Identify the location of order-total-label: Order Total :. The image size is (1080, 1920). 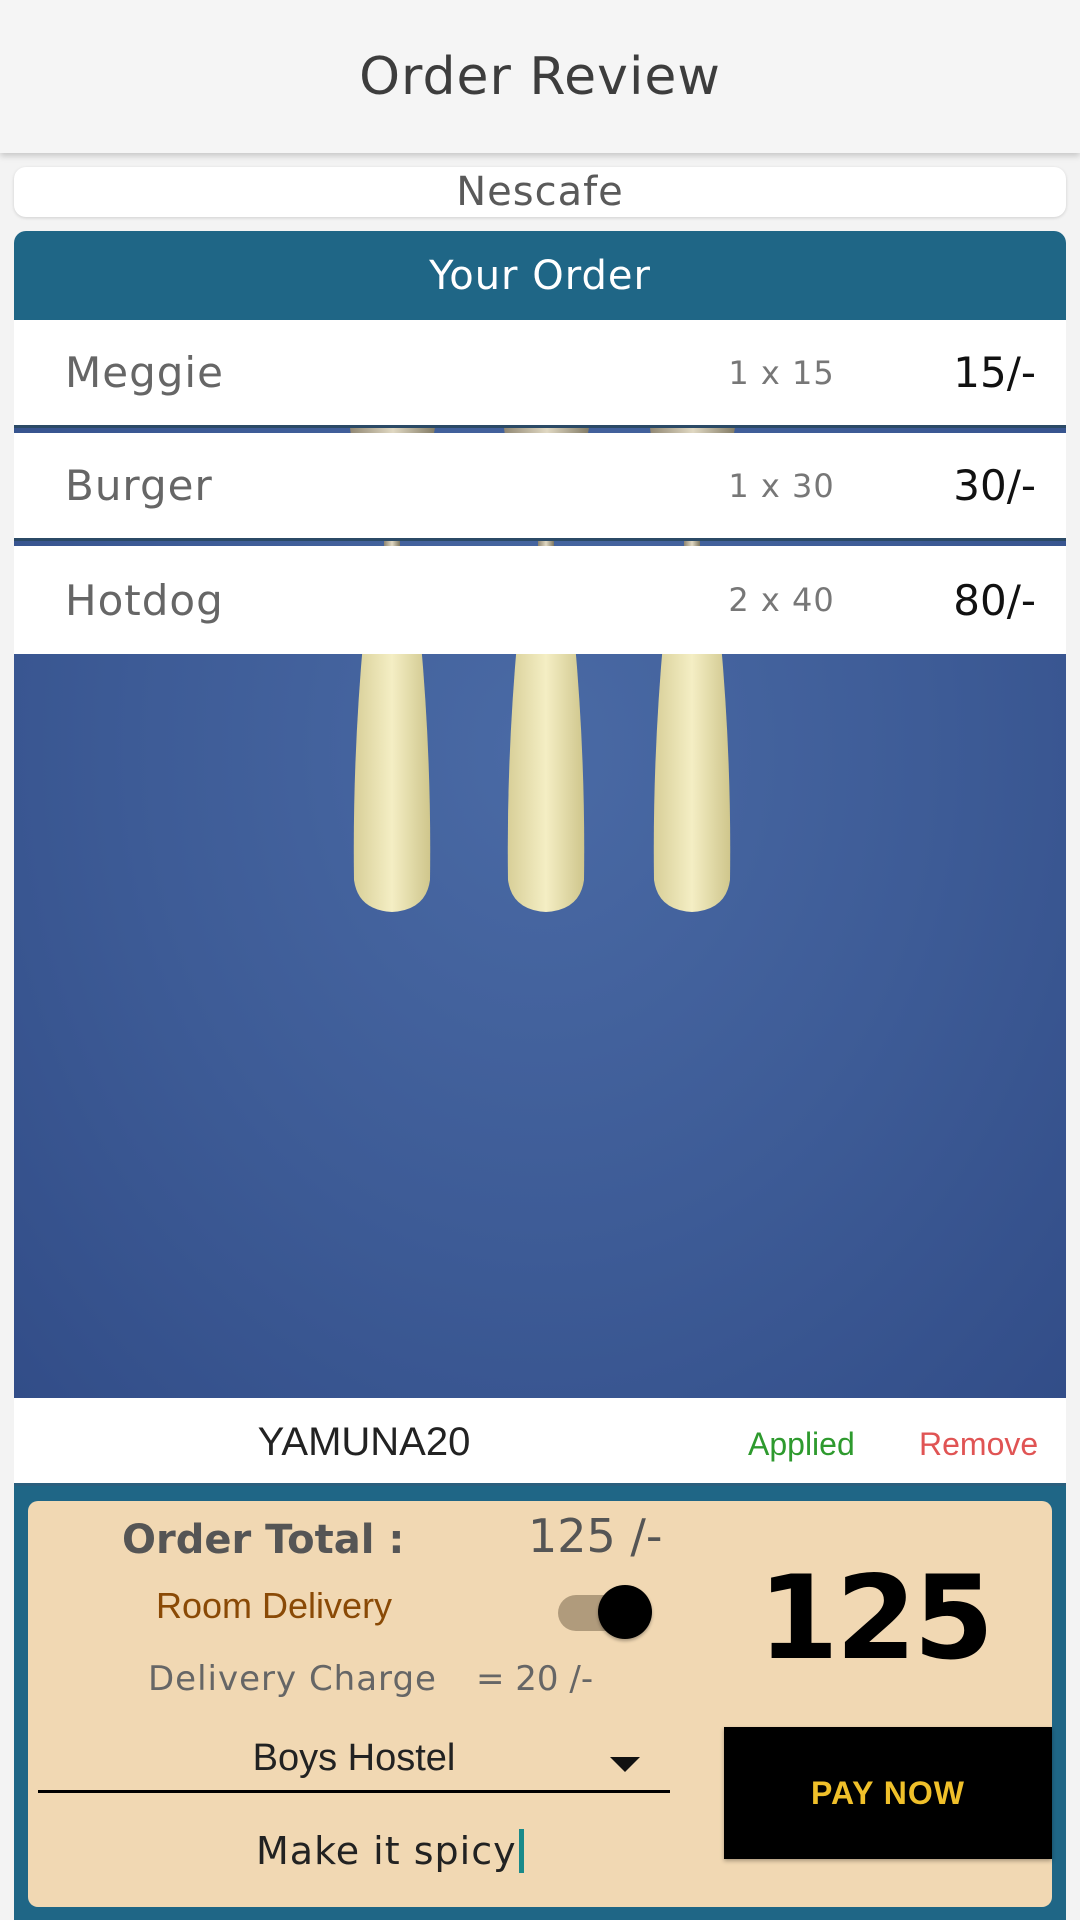
(263, 1540).